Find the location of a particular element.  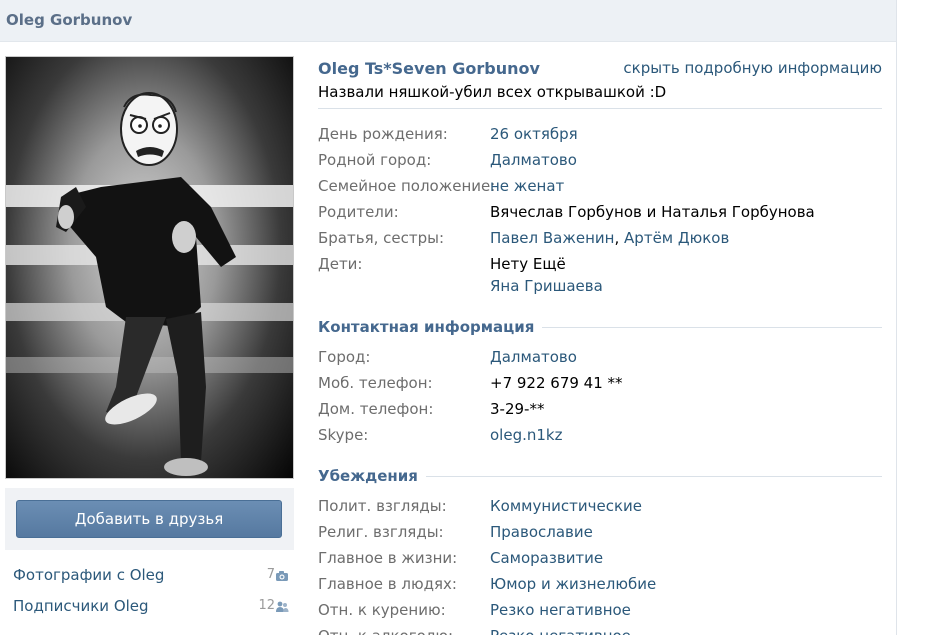

religious-row: Религ. взгляды: Православие is located at coordinates (600, 534).